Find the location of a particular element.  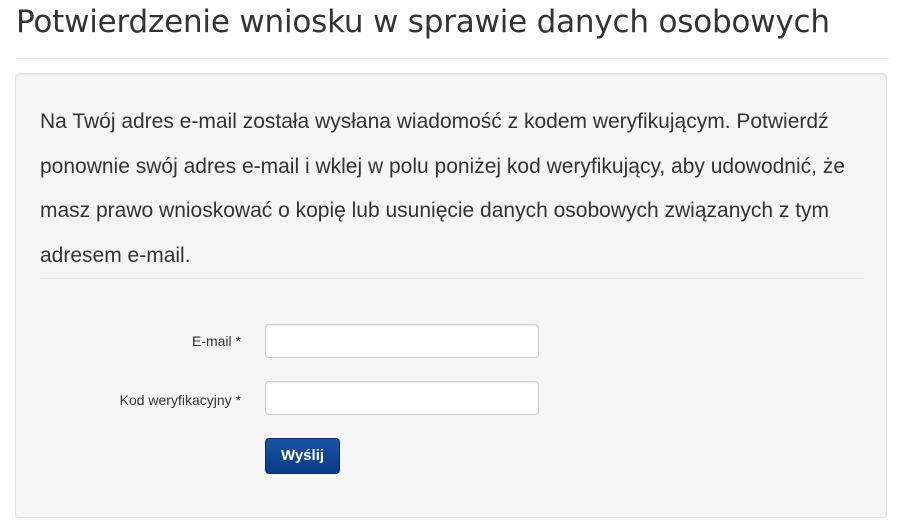

title-divider is located at coordinates (452, 58).